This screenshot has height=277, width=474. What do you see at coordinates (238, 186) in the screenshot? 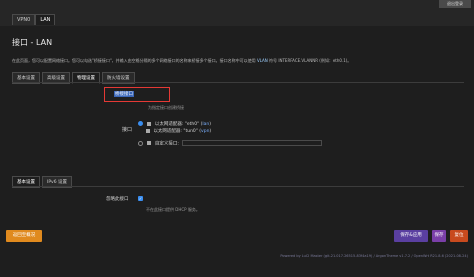
I see `dhcp-tabs-divider` at bounding box center [238, 186].